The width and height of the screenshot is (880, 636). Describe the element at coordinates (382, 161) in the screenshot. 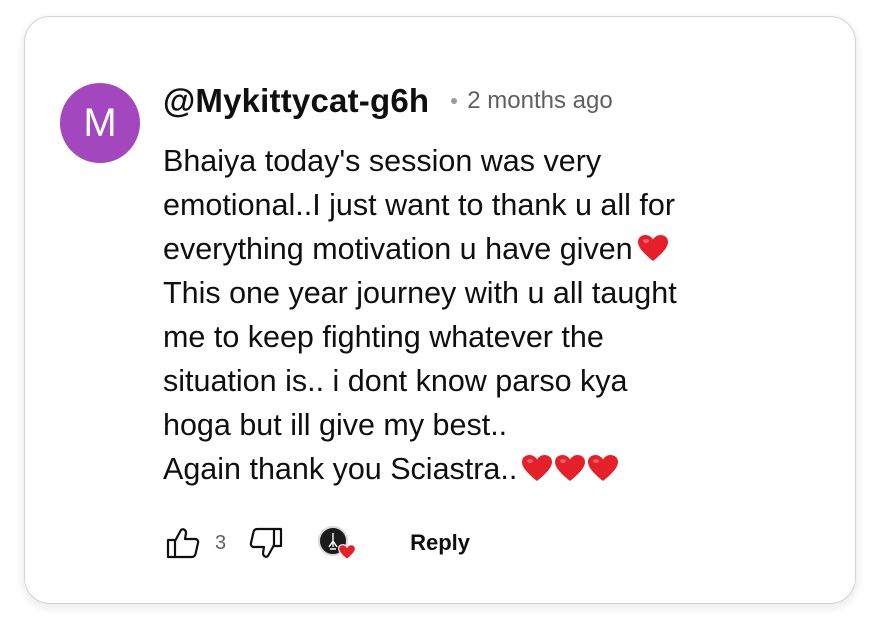

I see `comment-line: Bhaiya today's session was very` at that location.